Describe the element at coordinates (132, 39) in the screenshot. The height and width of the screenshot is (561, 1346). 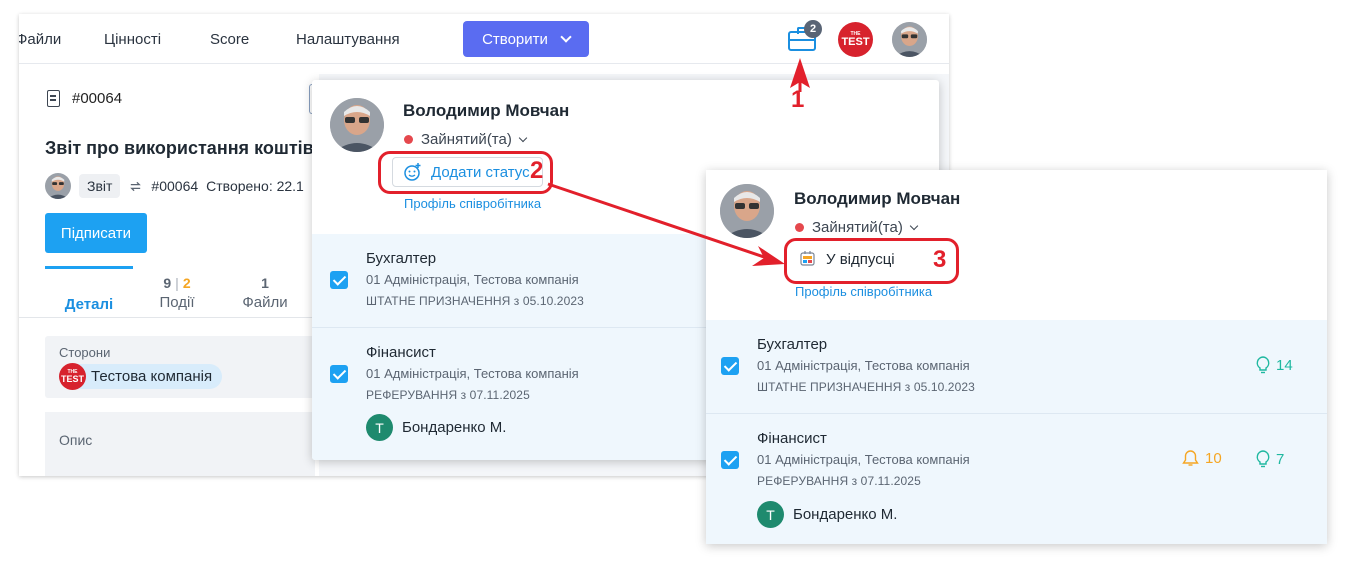
I see `nav-item-values: Цінності` at that location.